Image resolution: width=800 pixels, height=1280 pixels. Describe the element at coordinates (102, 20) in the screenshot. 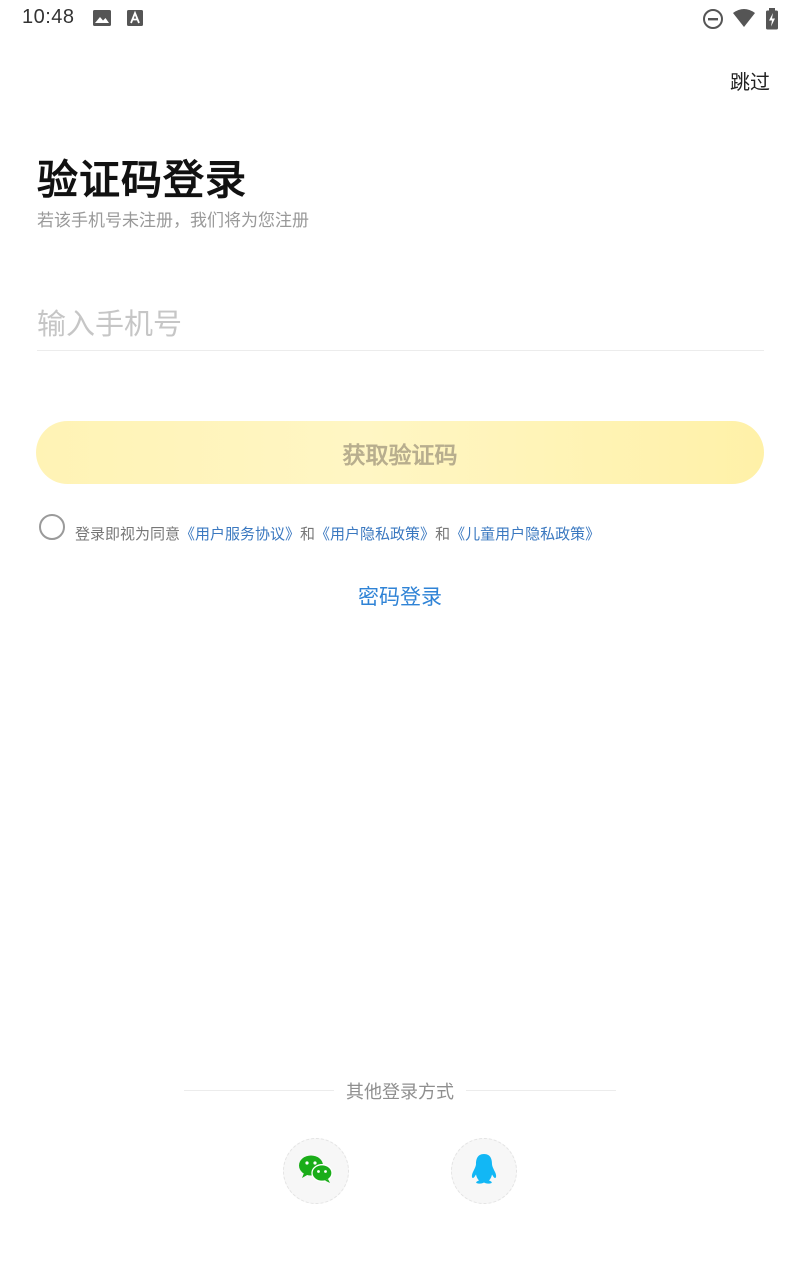

I see `image-icon` at that location.